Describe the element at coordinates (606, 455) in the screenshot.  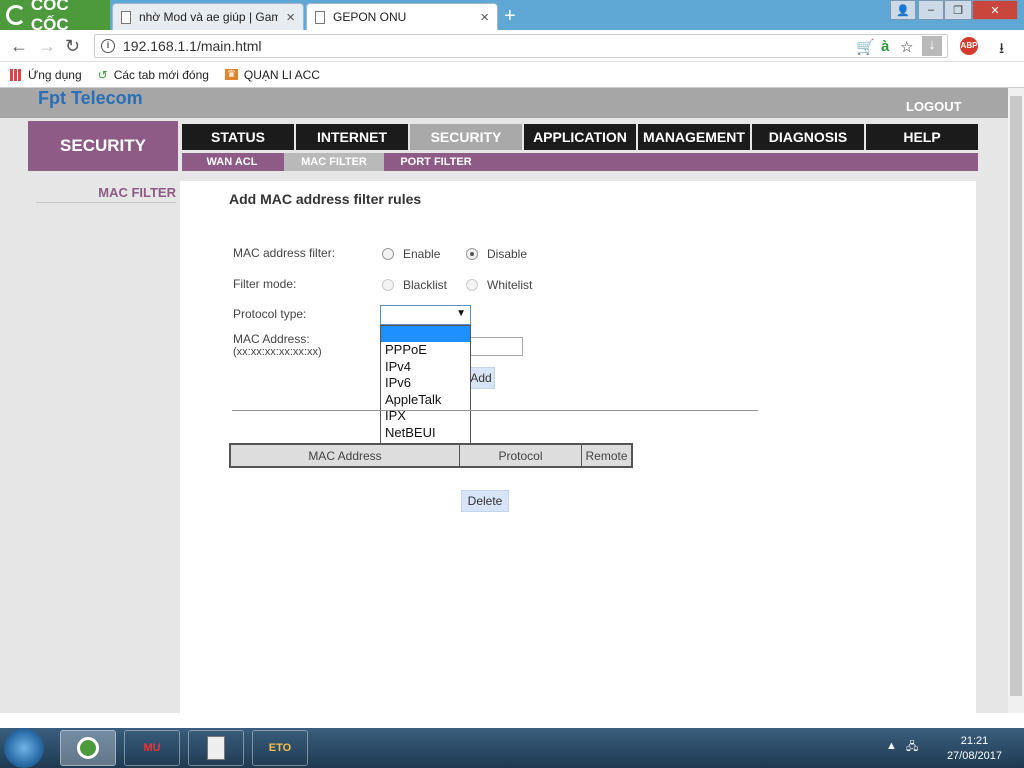
I see `col-remote: Remote` at that location.